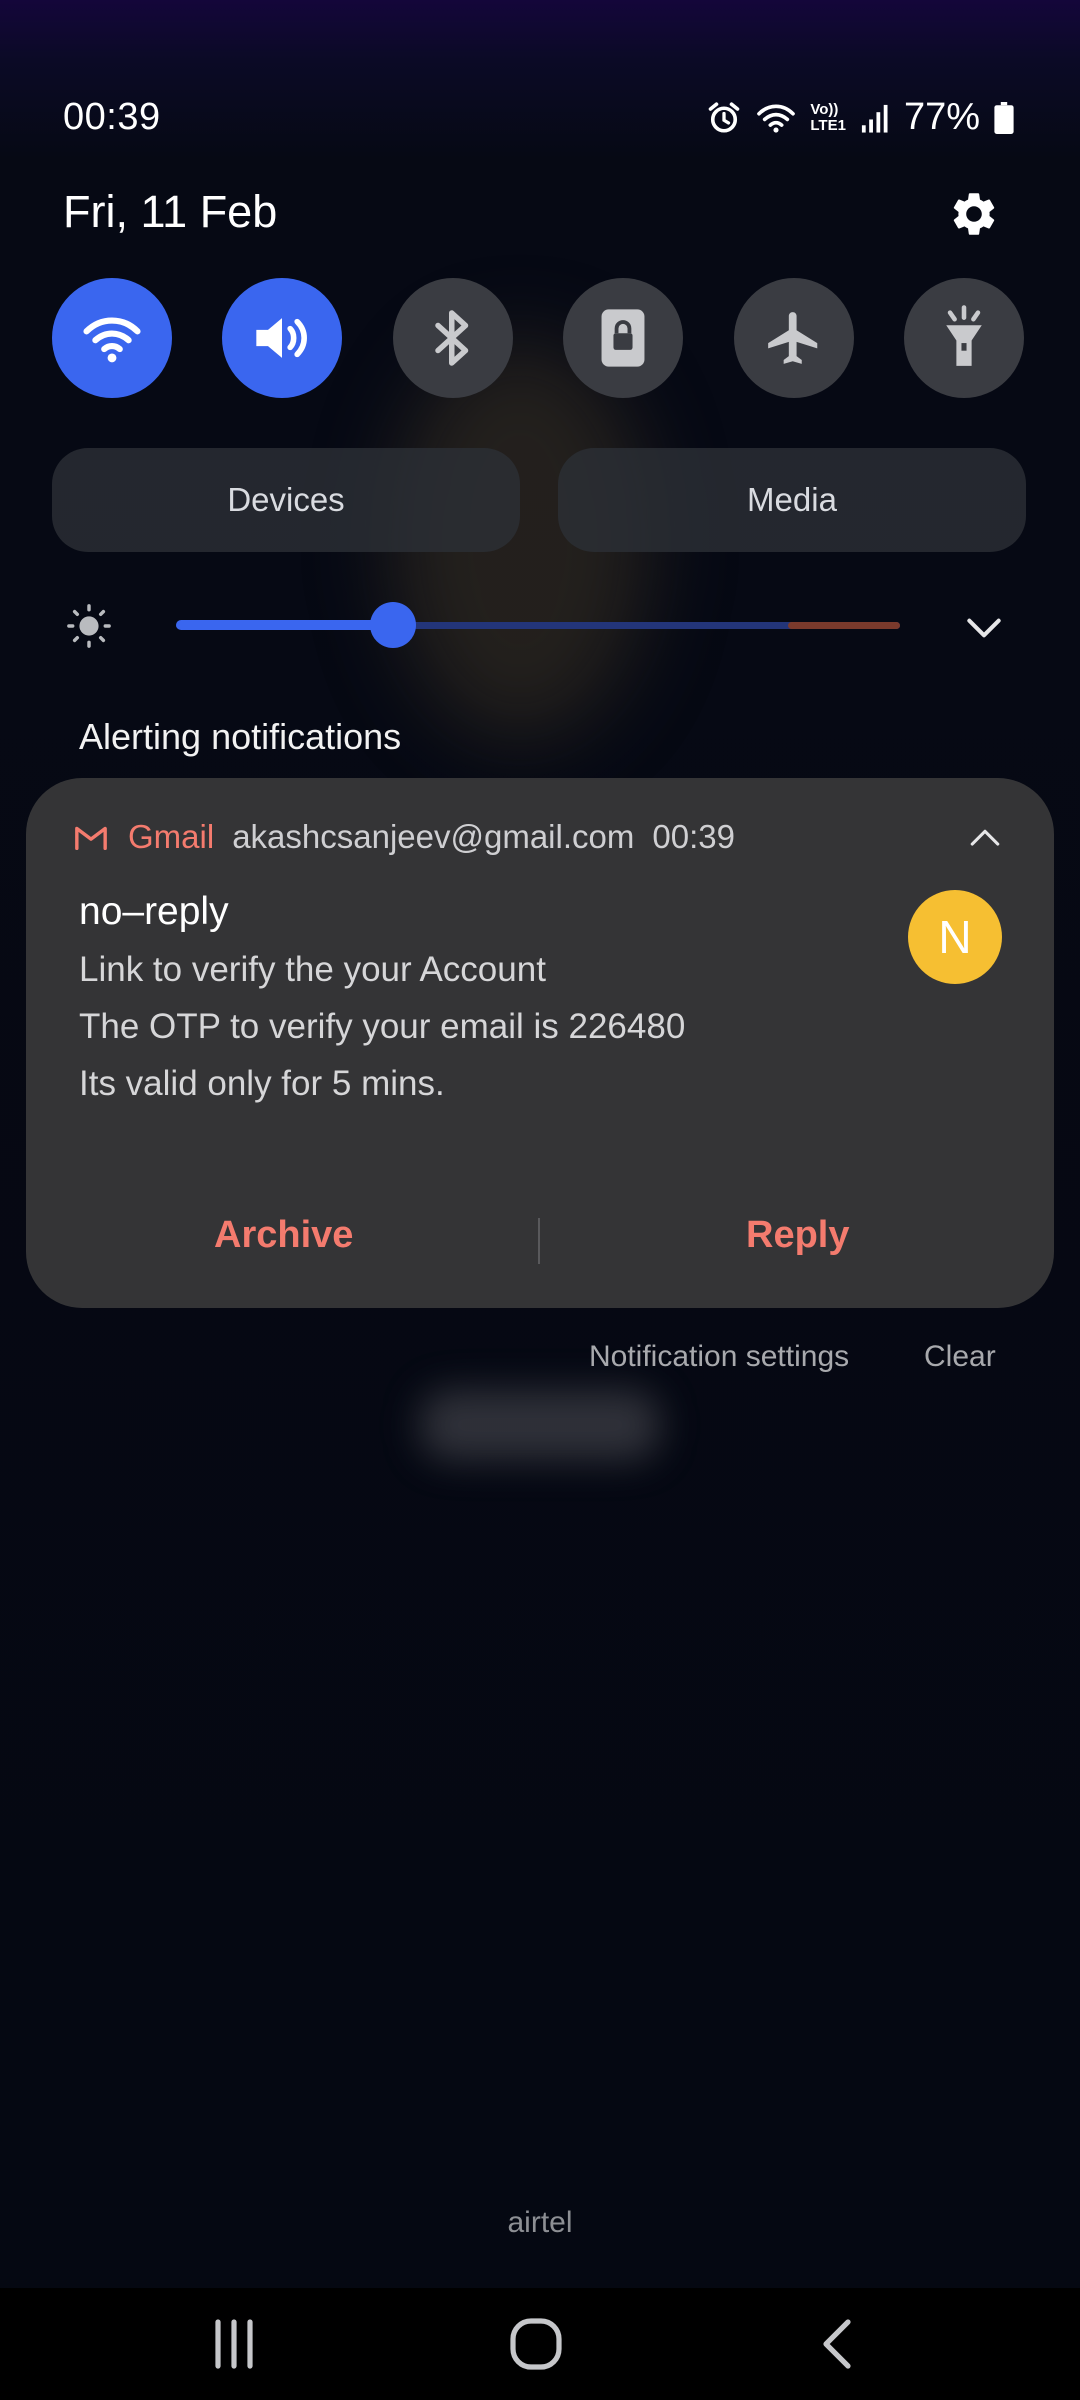  I want to click on date-label: Fri, 11 Feb, so click(170, 211).